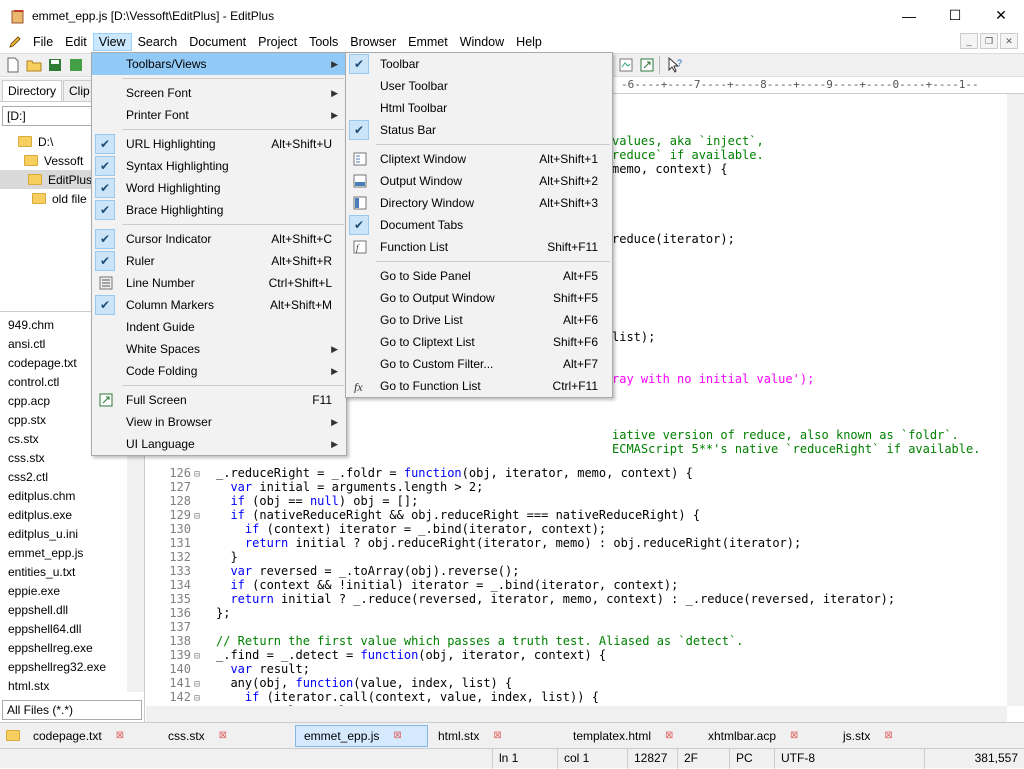 This screenshot has width=1024, height=769. Describe the element at coordinates (32, 90) in the screenshot. I see `tab-directory: Directory` at that location.